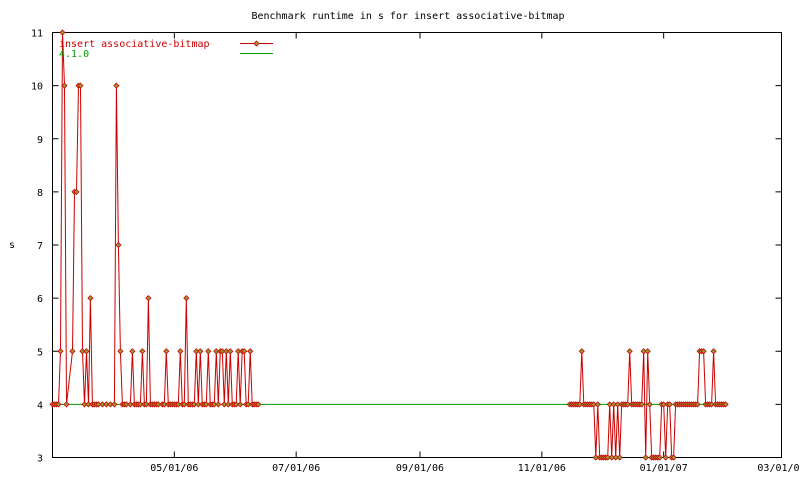 The width and height of the screenshot is (800, 480). Describe the element at coordinates (778, 468) in the screenshot. I see `x-tick-label: 03/01/07` at that location.